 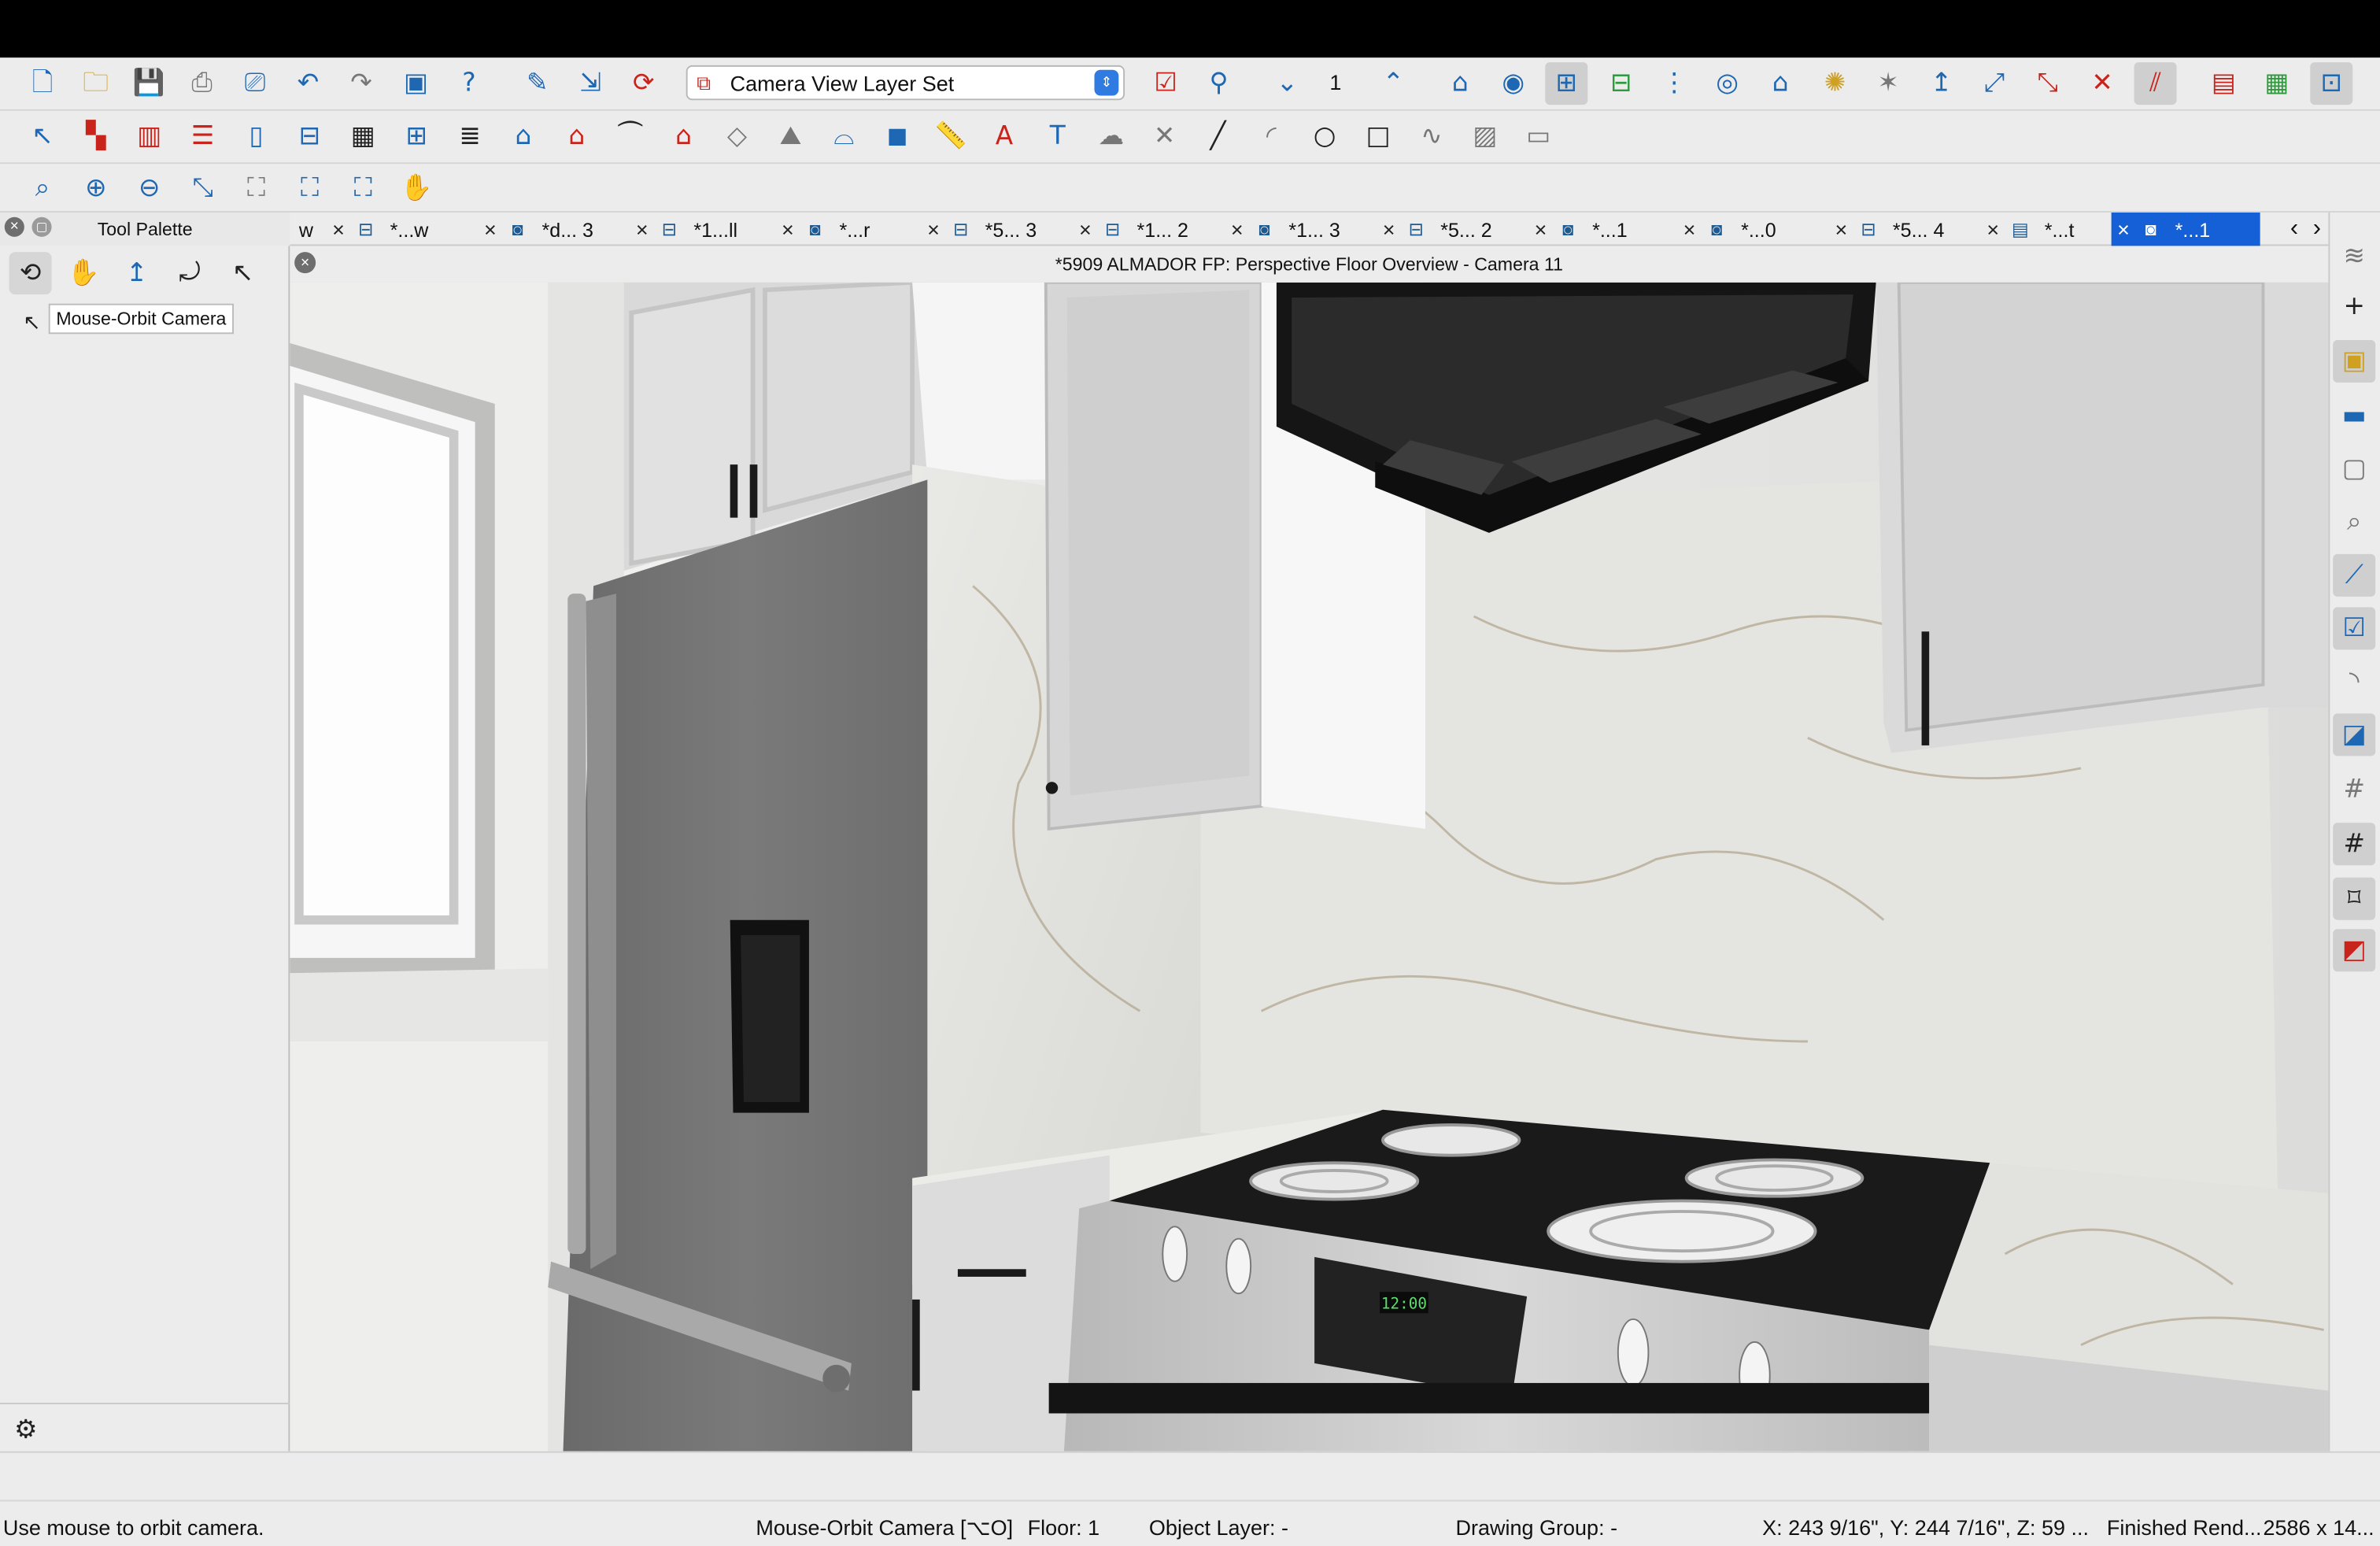 What do you see at coordinates (1674, 83) in the screenshot?
I see `walkthrough-icon: ⋮` at bounding box center [1674, 83].